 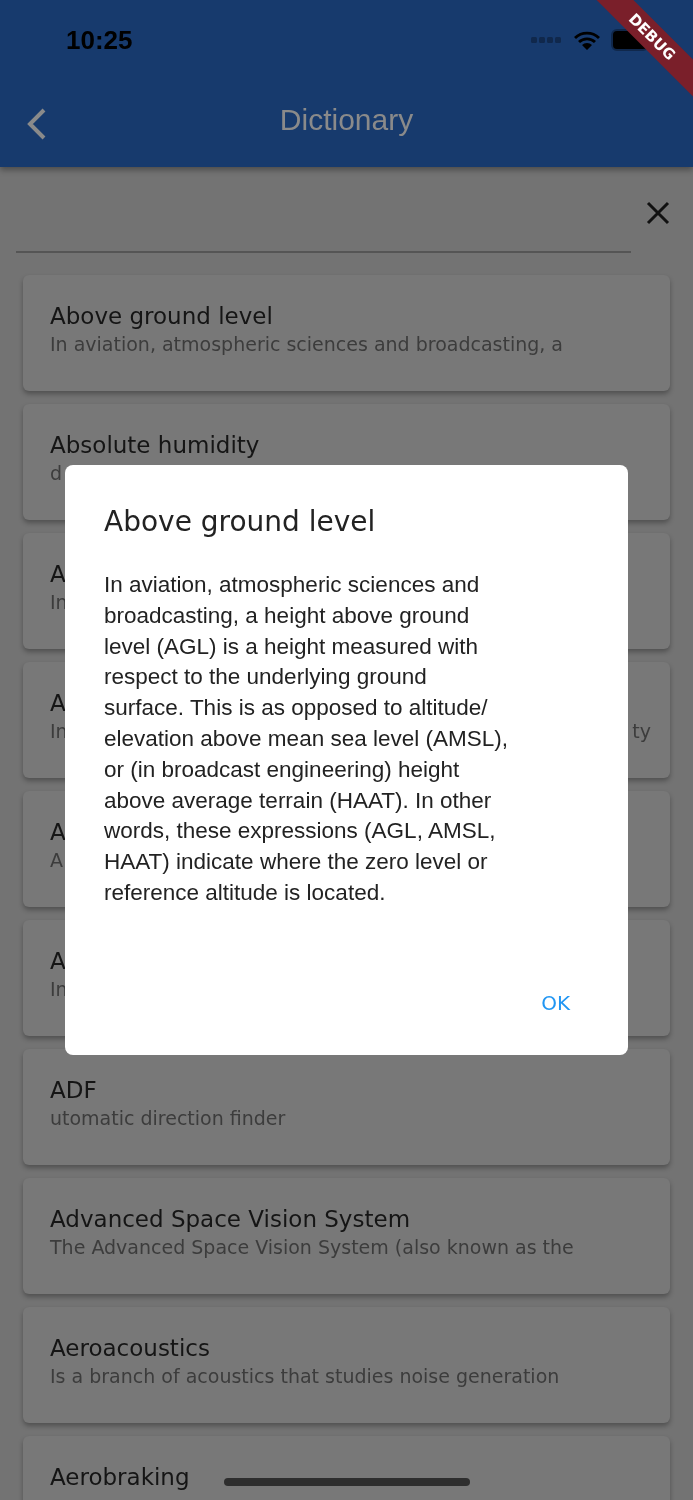 I want to click on entry-card: Advanced Space Vision System The Advanced Space Vision System (also known as the, so click(x=346, y=1236).